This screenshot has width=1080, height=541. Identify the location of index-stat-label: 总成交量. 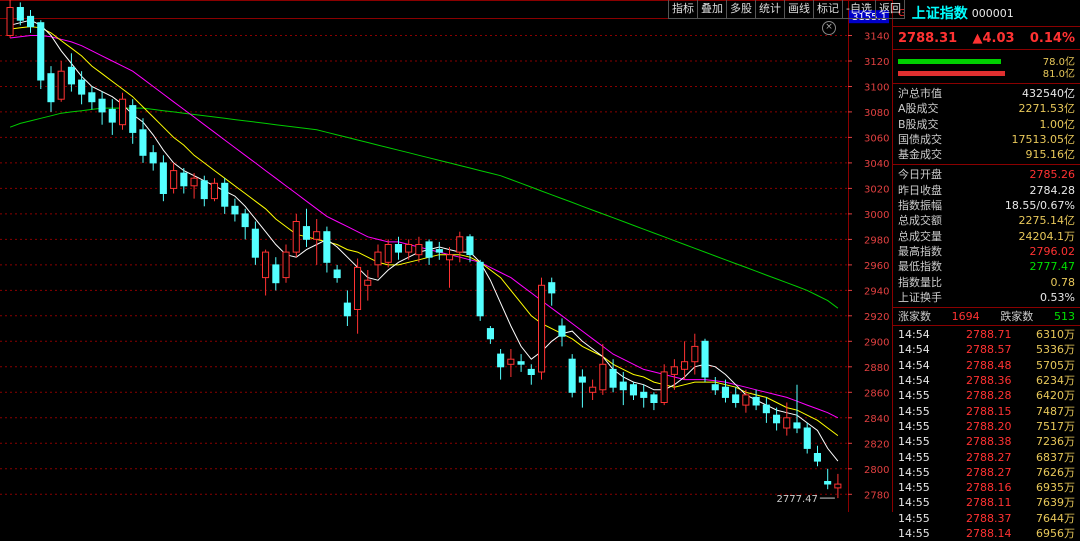
(920, 236).